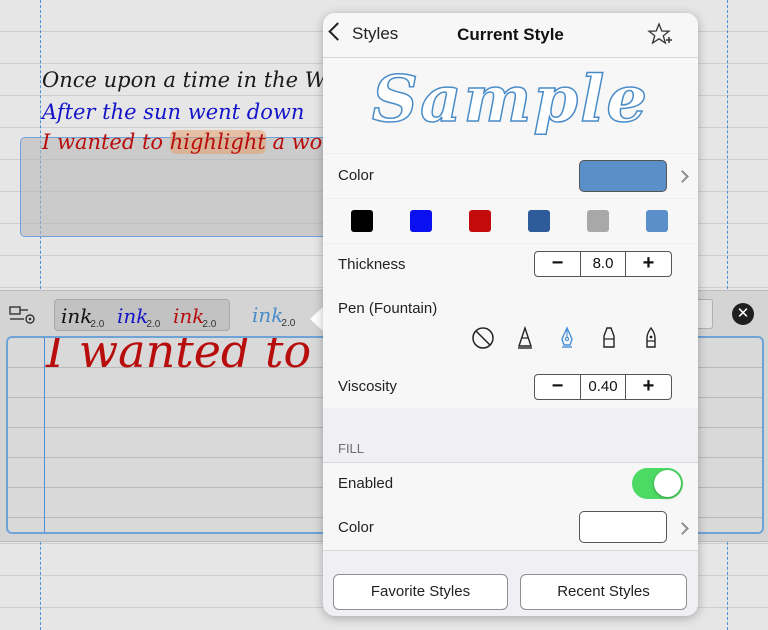  Describe the element at coordinates (743, 314) in the screenshot. I see `close-icon: ✕` at that location.